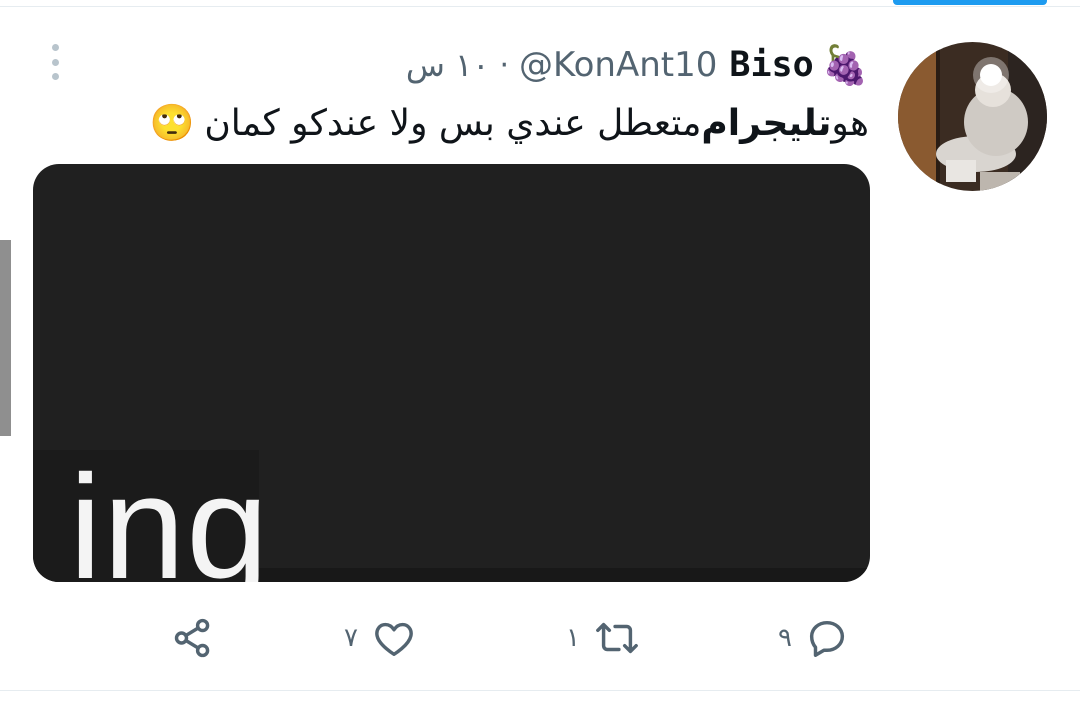  I want to click on tweet-text-bold: تليجرام, so click(766, 123).